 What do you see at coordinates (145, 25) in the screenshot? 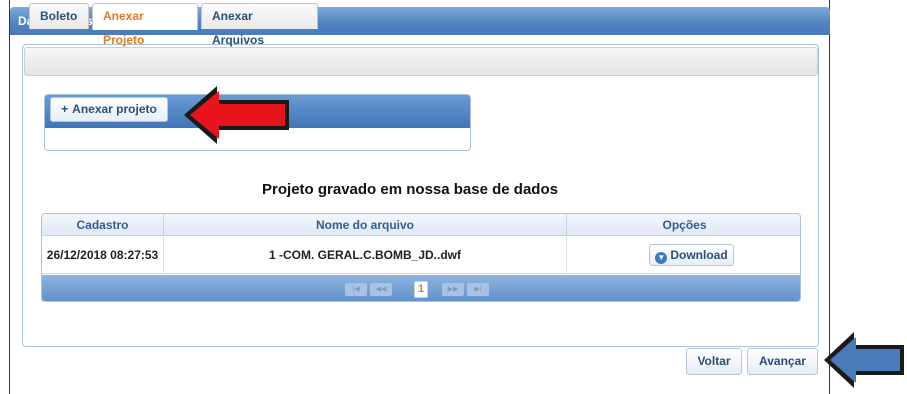
I see `tab-anexar-projeto: Anexar Projeto` at bounding box center [145, 25].